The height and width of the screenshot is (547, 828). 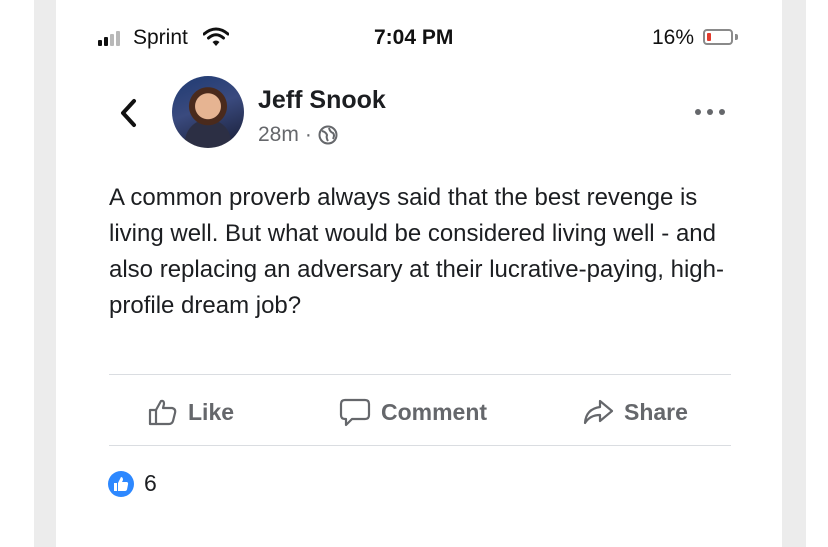 What do you see at coordinates (710, 112) in the screenshot?
I see `more-options-icon` at bounding box center [710, 112].